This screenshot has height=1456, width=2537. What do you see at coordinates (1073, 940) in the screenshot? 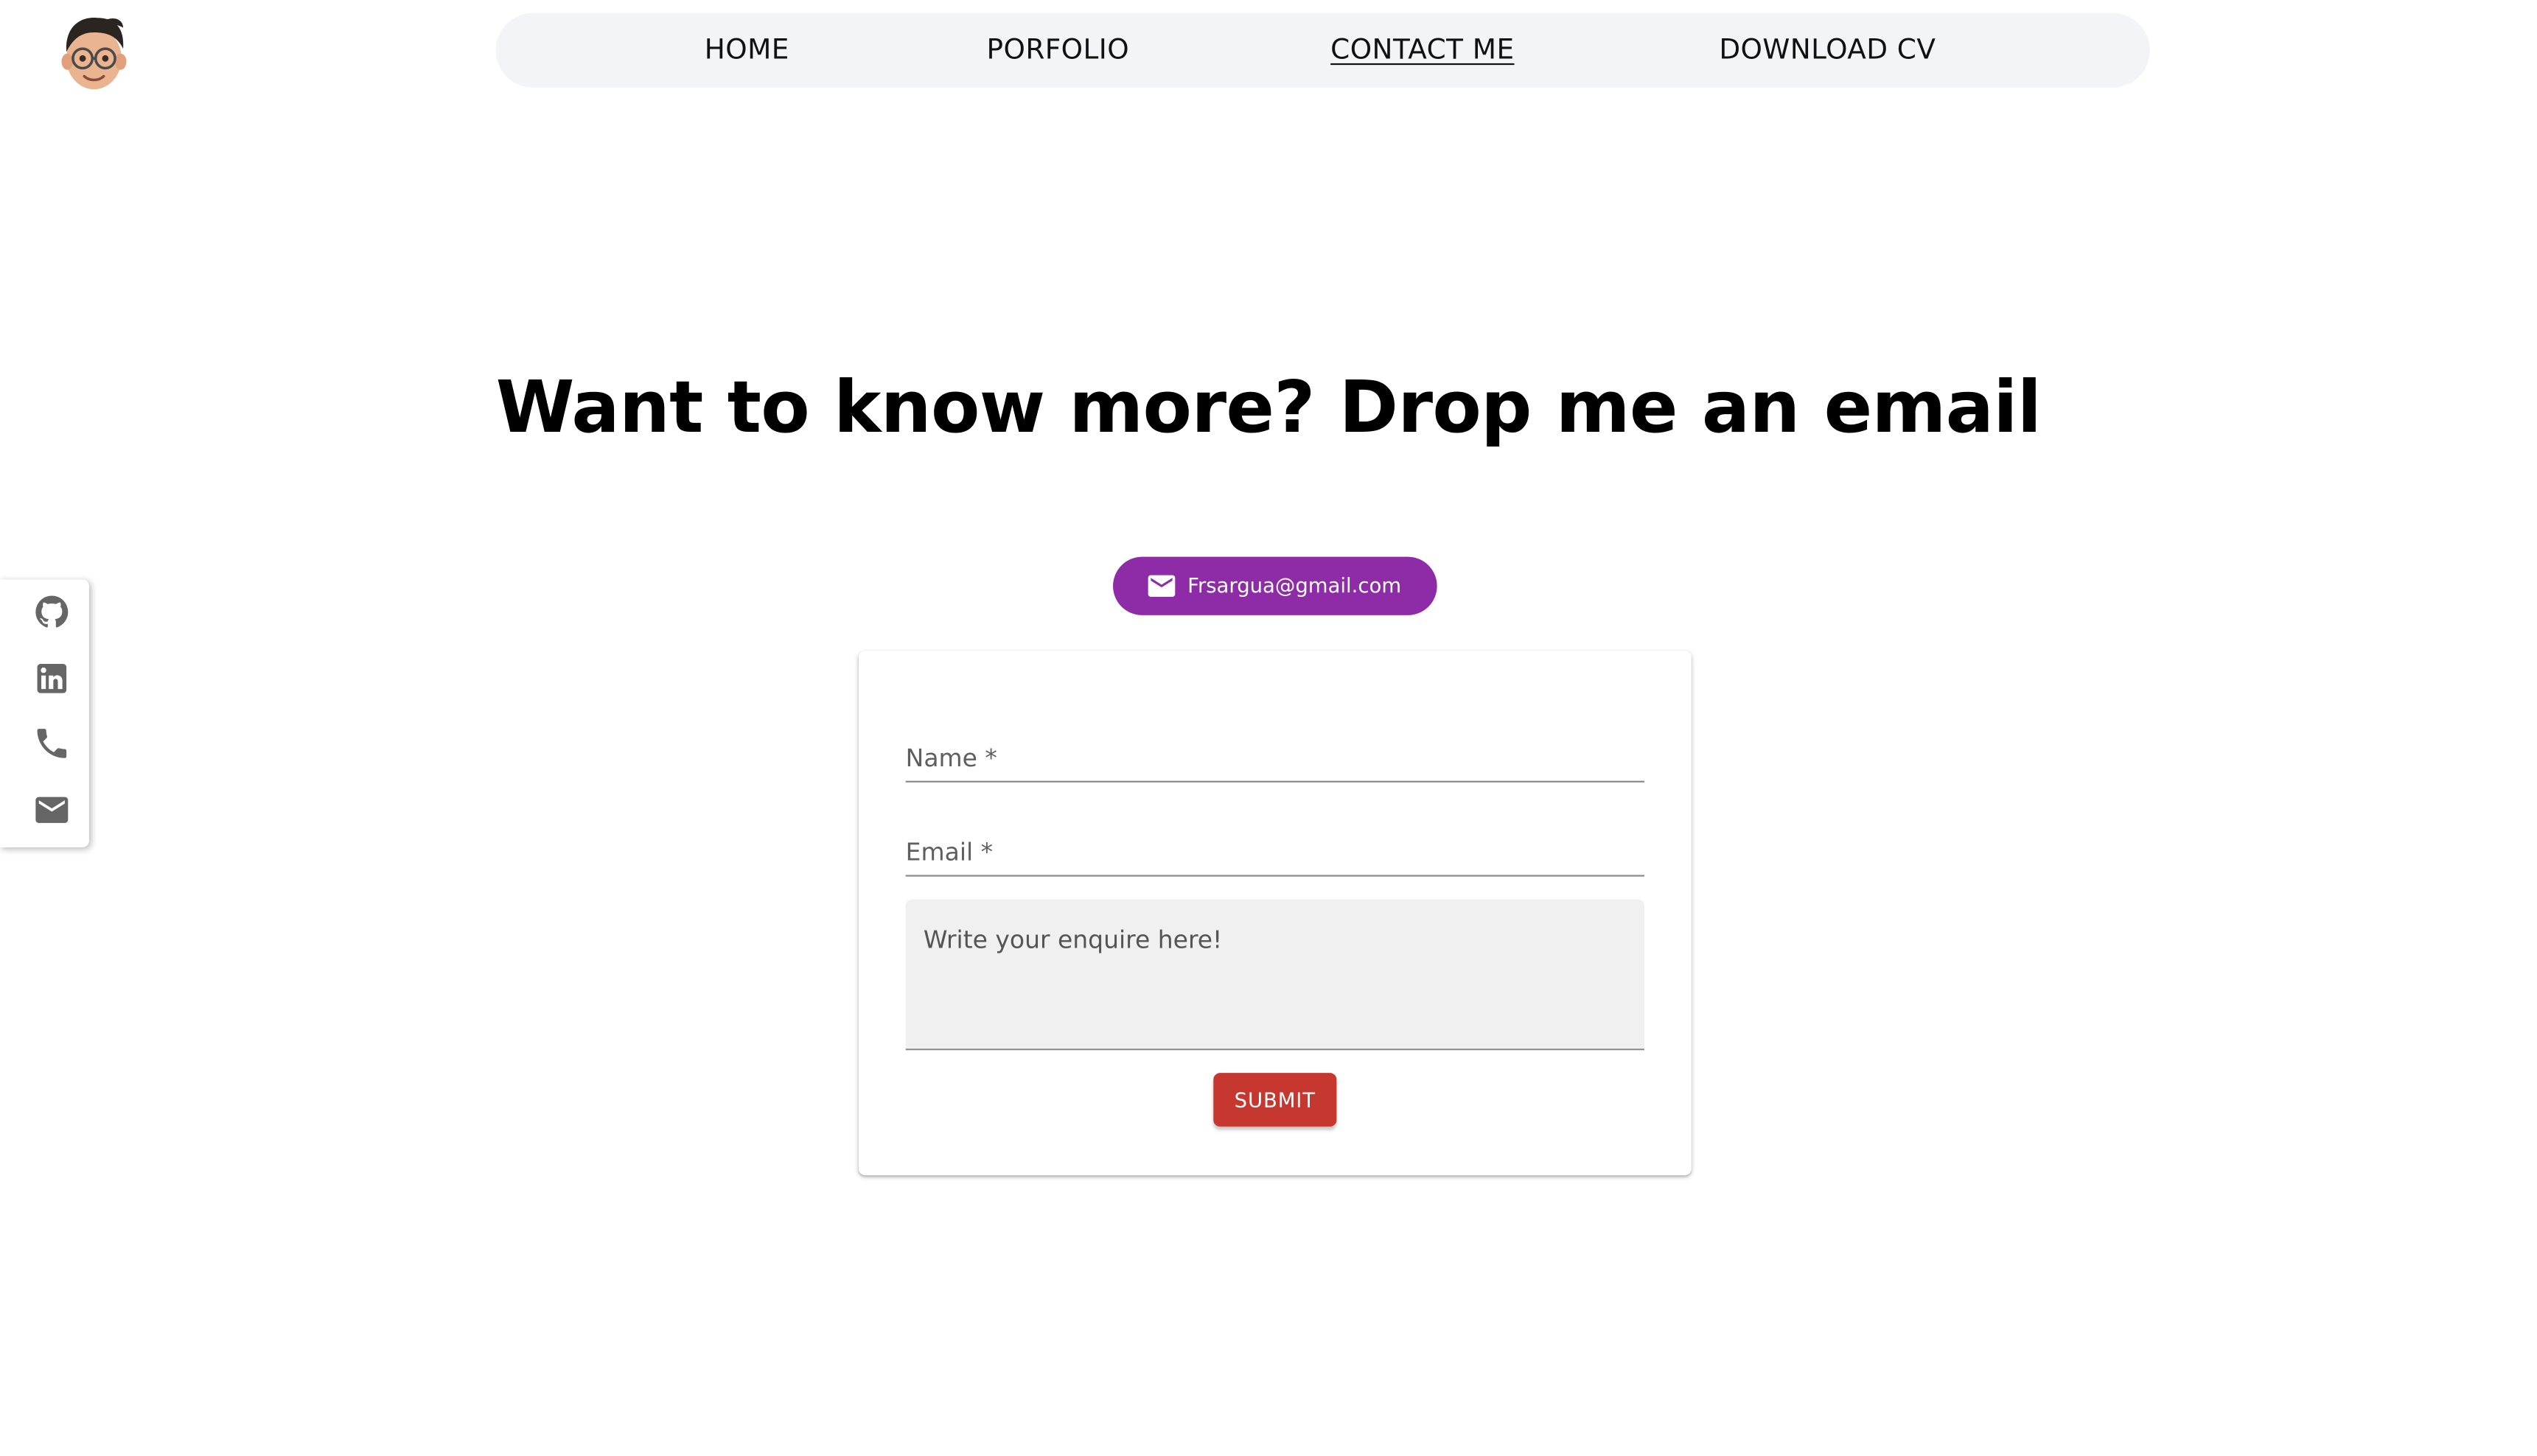
I see `message-placeholder: Write your enquire here!` at bounding box center [1073, 940].